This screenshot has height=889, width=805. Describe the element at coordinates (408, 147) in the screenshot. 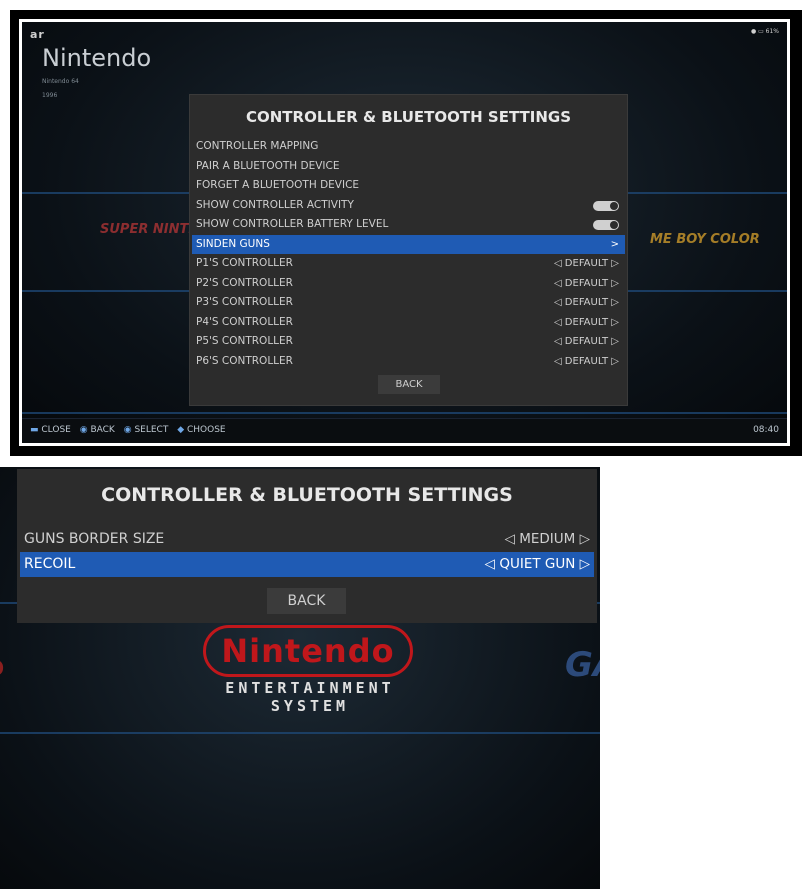

I see `menu-item-controller-mapping: CONTROLLER MAPPING` at that location.